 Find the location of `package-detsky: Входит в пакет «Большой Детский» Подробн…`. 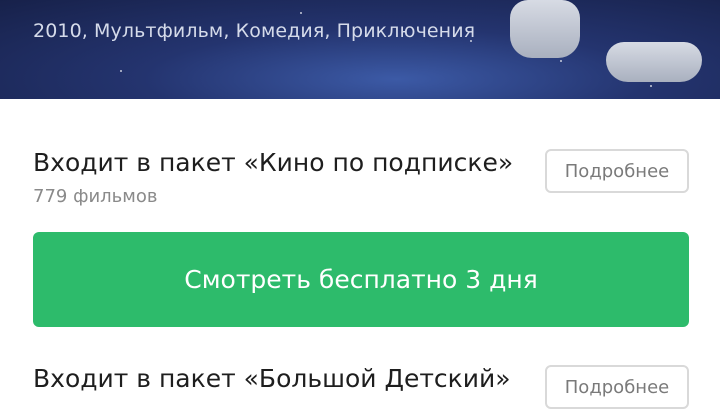

package-detsky: Входит в пакет «Большой Детский» Подробн… is located at coordinates (361, 386).